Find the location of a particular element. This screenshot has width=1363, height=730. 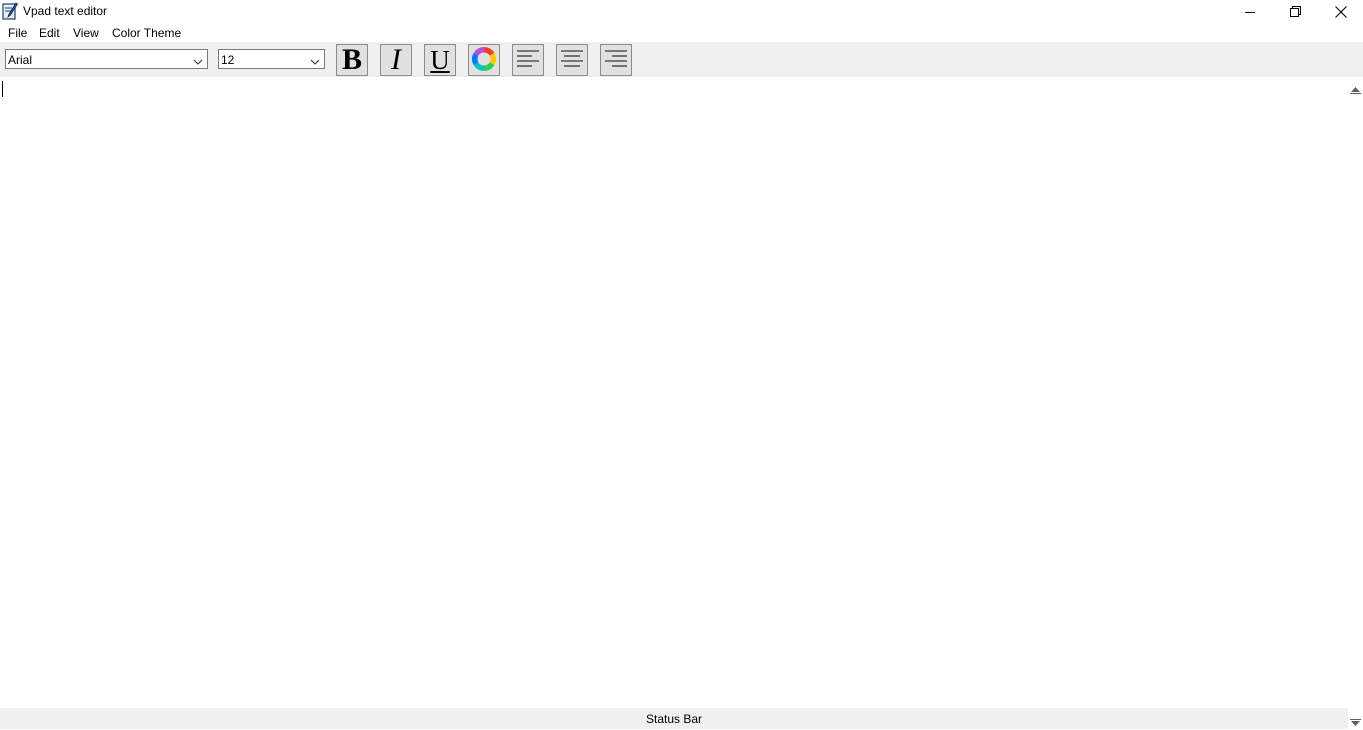

close-button is located at coordinates (1340, 11).